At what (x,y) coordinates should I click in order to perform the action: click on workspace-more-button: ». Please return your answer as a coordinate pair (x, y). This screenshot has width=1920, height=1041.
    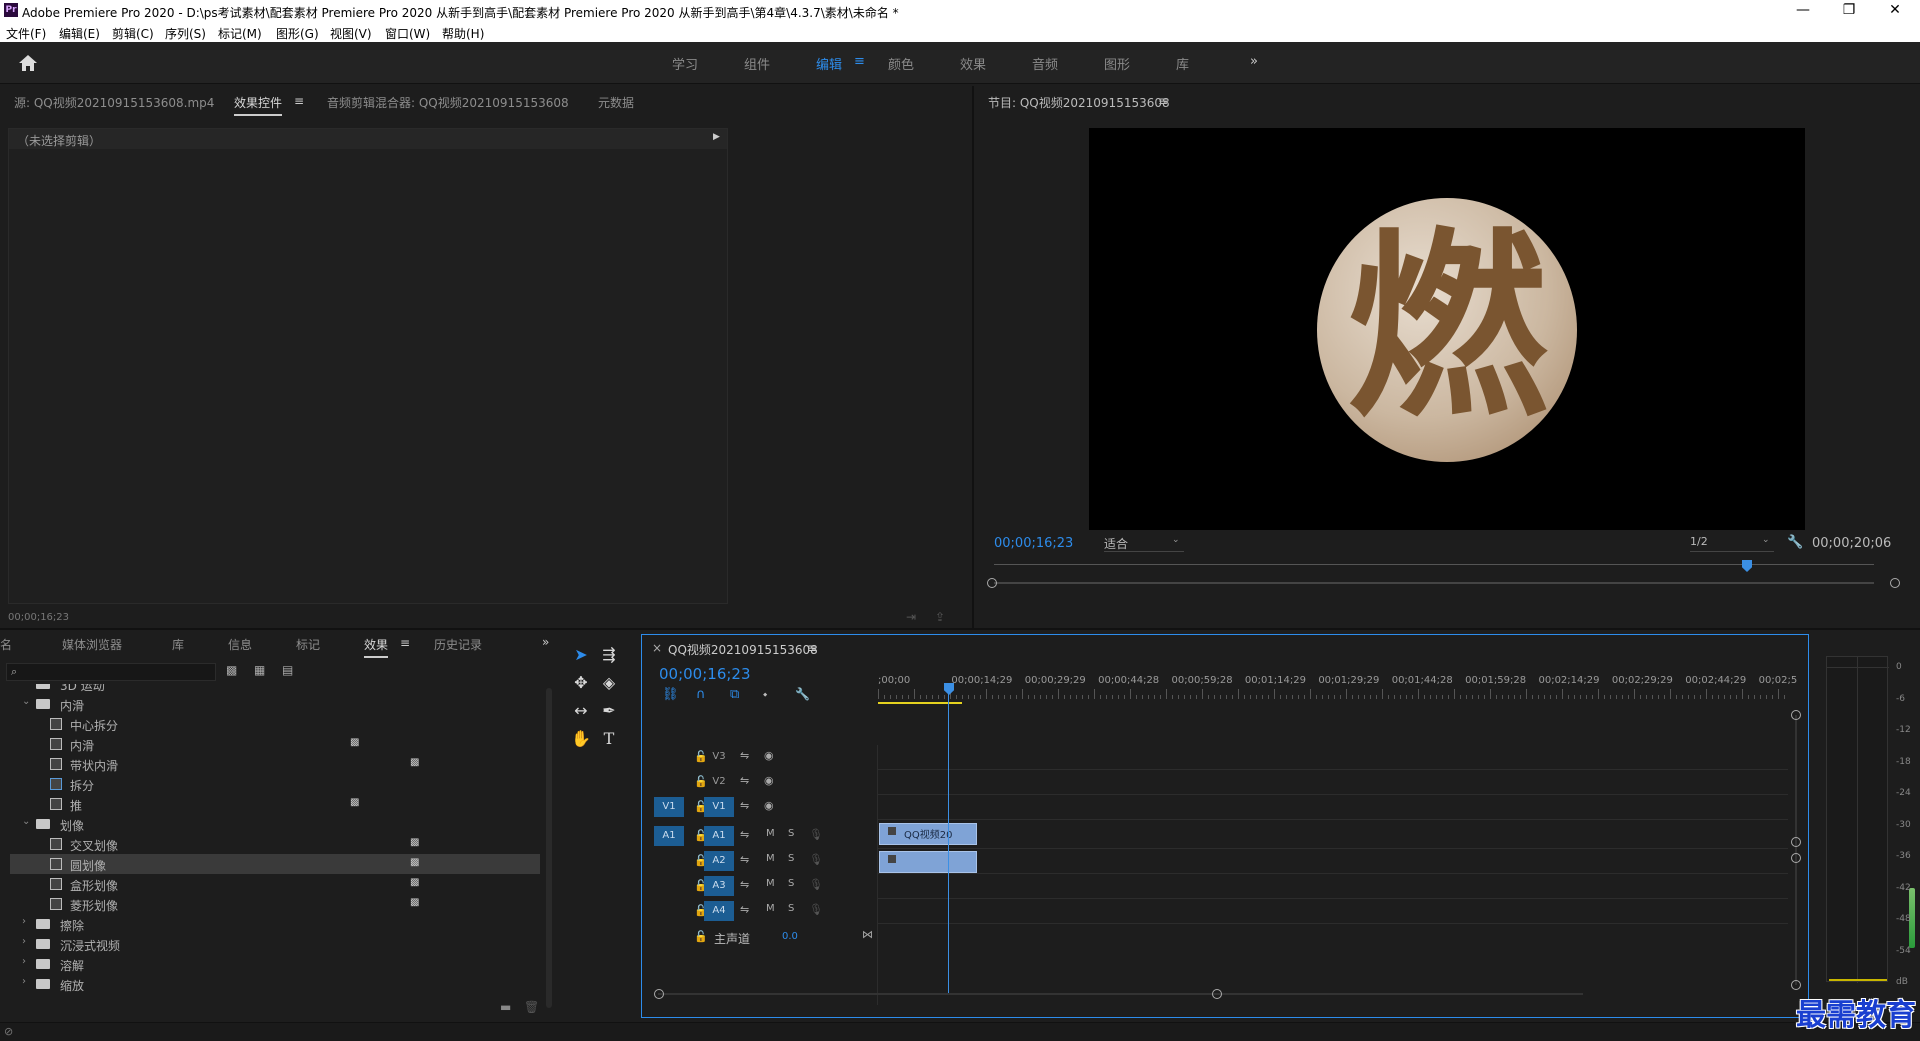
    Looking at the image, I should click on (1254, 61).